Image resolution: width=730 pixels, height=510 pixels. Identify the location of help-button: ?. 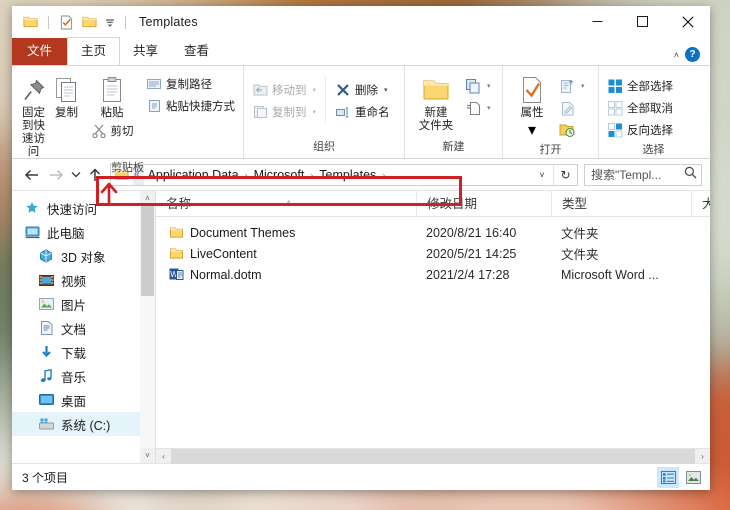
(692, 54).